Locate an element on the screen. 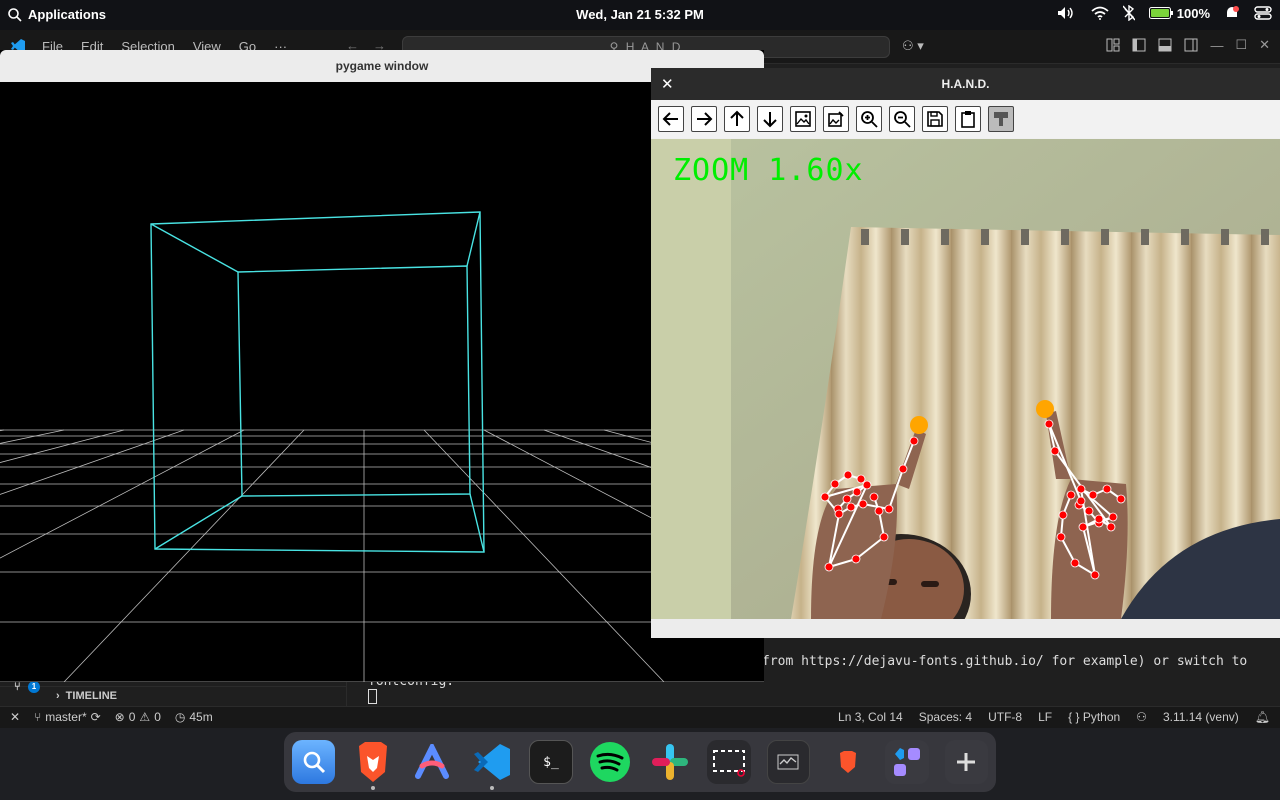 Image resolution: width=1280 pixels, height=800 pixels. language-mode: { } Python is located at coordinates (1094, 717).